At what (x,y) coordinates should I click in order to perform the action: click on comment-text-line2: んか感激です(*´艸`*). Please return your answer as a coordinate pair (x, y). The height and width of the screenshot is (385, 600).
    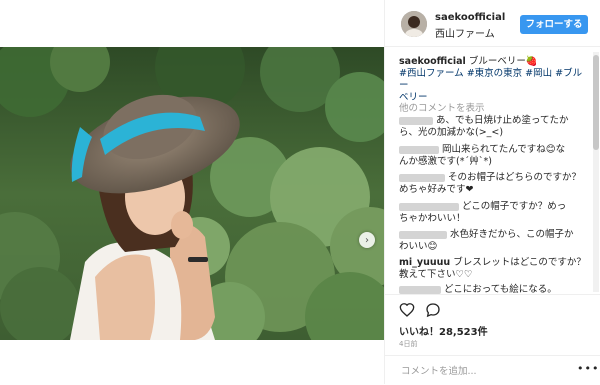
    Looking at the image, I should click on (445, 161).